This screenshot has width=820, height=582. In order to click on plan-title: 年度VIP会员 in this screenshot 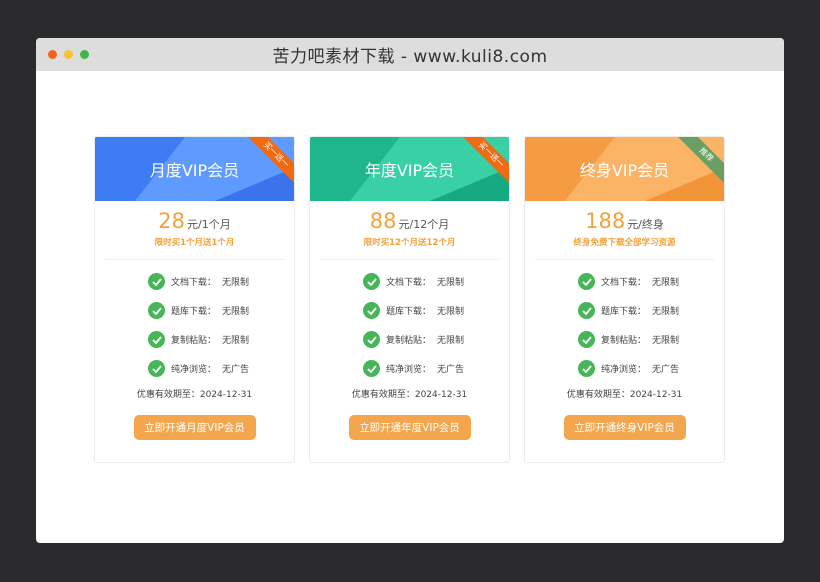, I will do `click(409, 170)`.